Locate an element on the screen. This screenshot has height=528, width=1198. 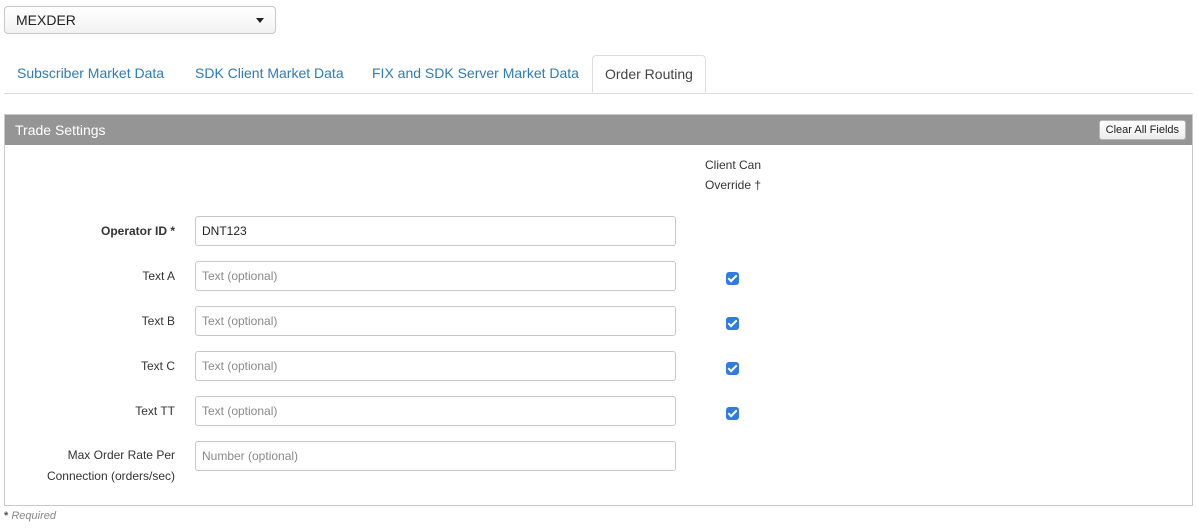
required-text: Required is located at coordinates (33, 516).